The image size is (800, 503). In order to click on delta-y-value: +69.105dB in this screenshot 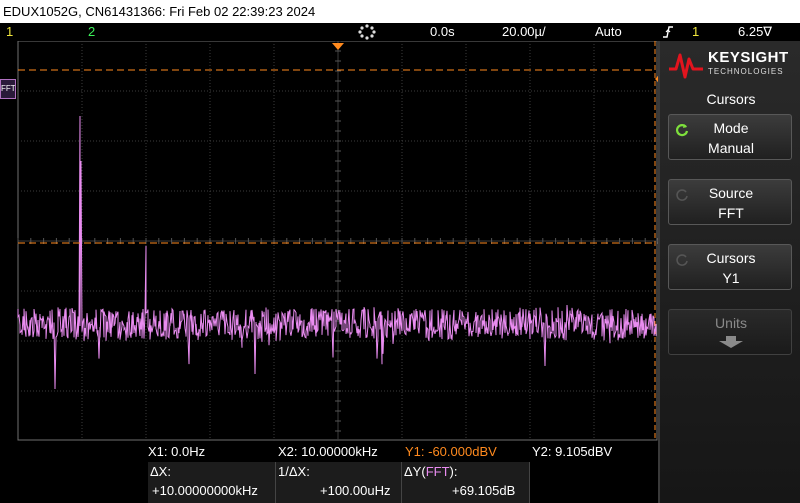, I will do `click(484, 490)`.